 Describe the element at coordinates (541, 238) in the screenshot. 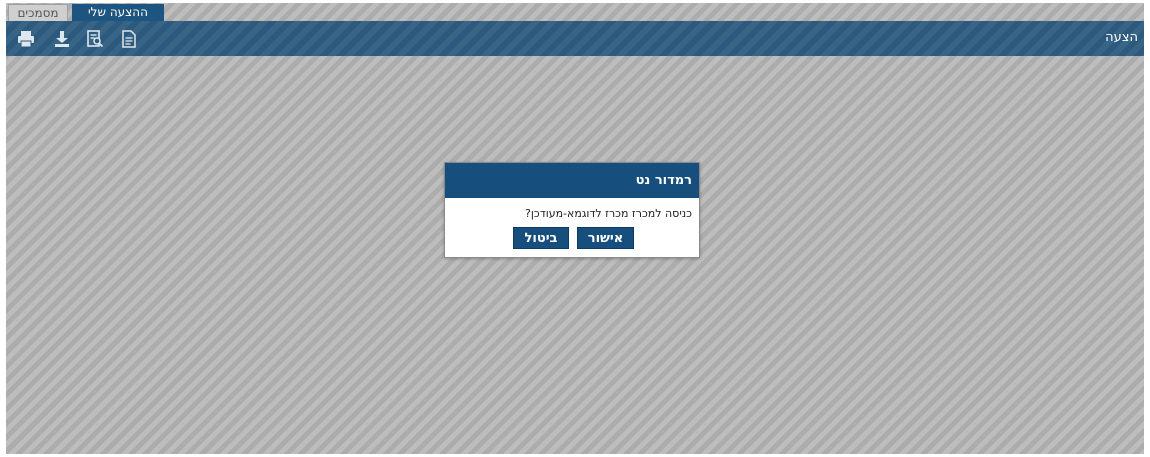

I see `cancel-button: ביטול` at that location.